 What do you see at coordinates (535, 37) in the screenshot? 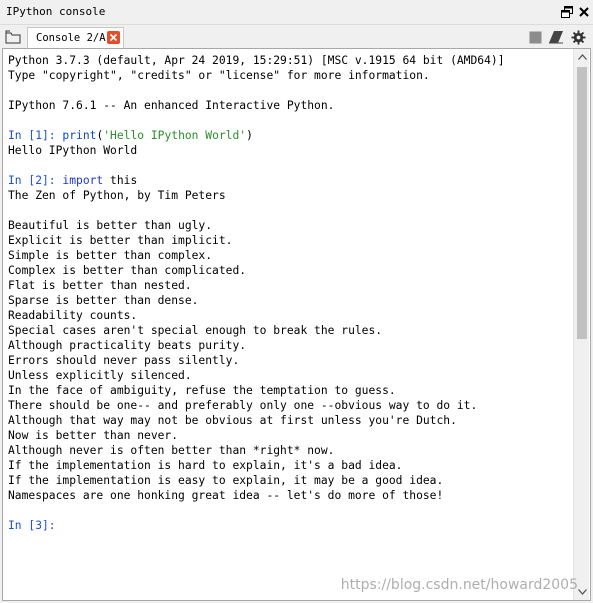
I see `stop-icon` at bounding box center [535, 37].